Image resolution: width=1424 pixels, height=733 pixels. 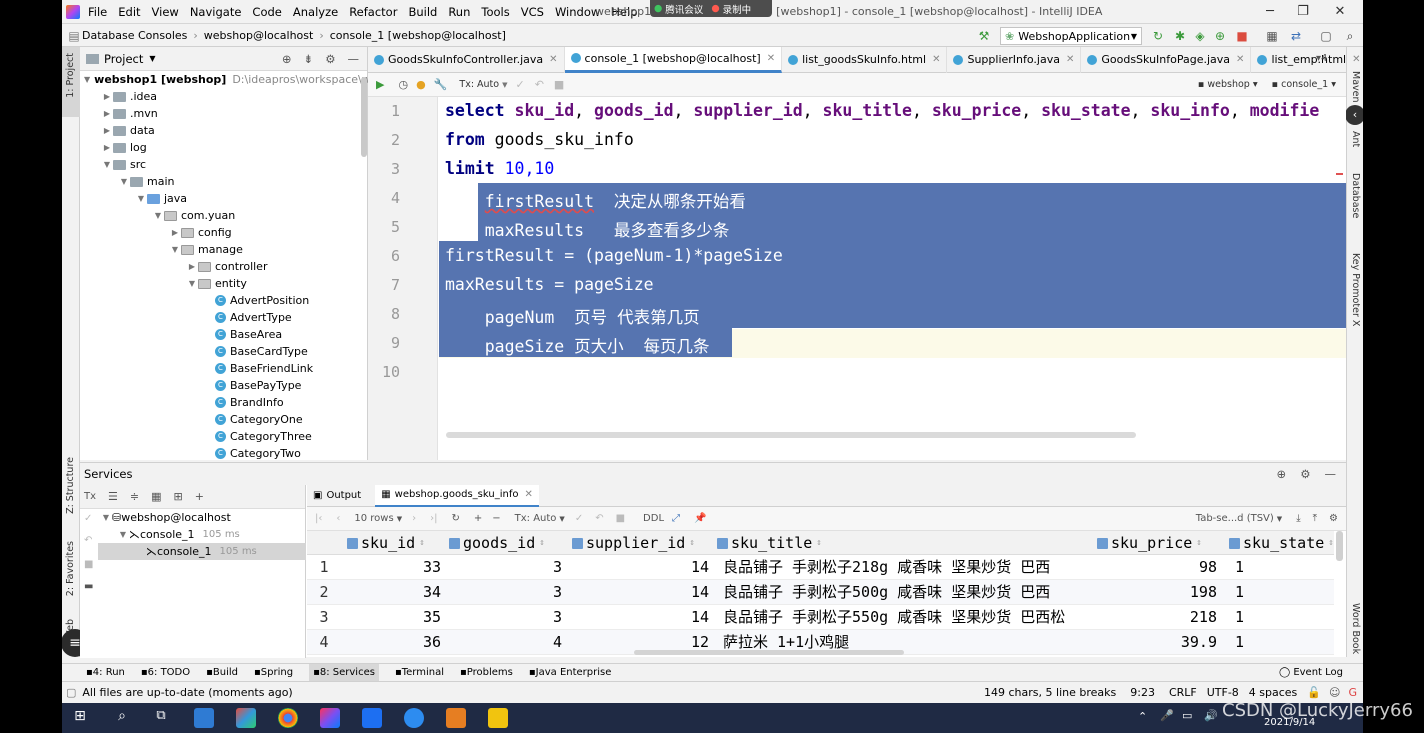 I want to click on column-header: sku_state ⇕, so click(x=1281, y=543).